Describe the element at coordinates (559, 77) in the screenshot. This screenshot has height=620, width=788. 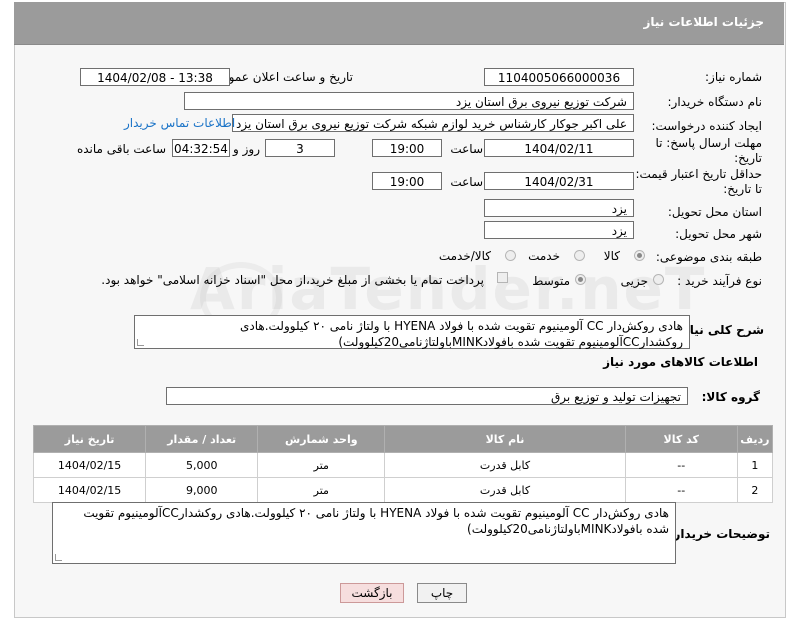
I see `need-number-value: 1104005066000036` at that location.